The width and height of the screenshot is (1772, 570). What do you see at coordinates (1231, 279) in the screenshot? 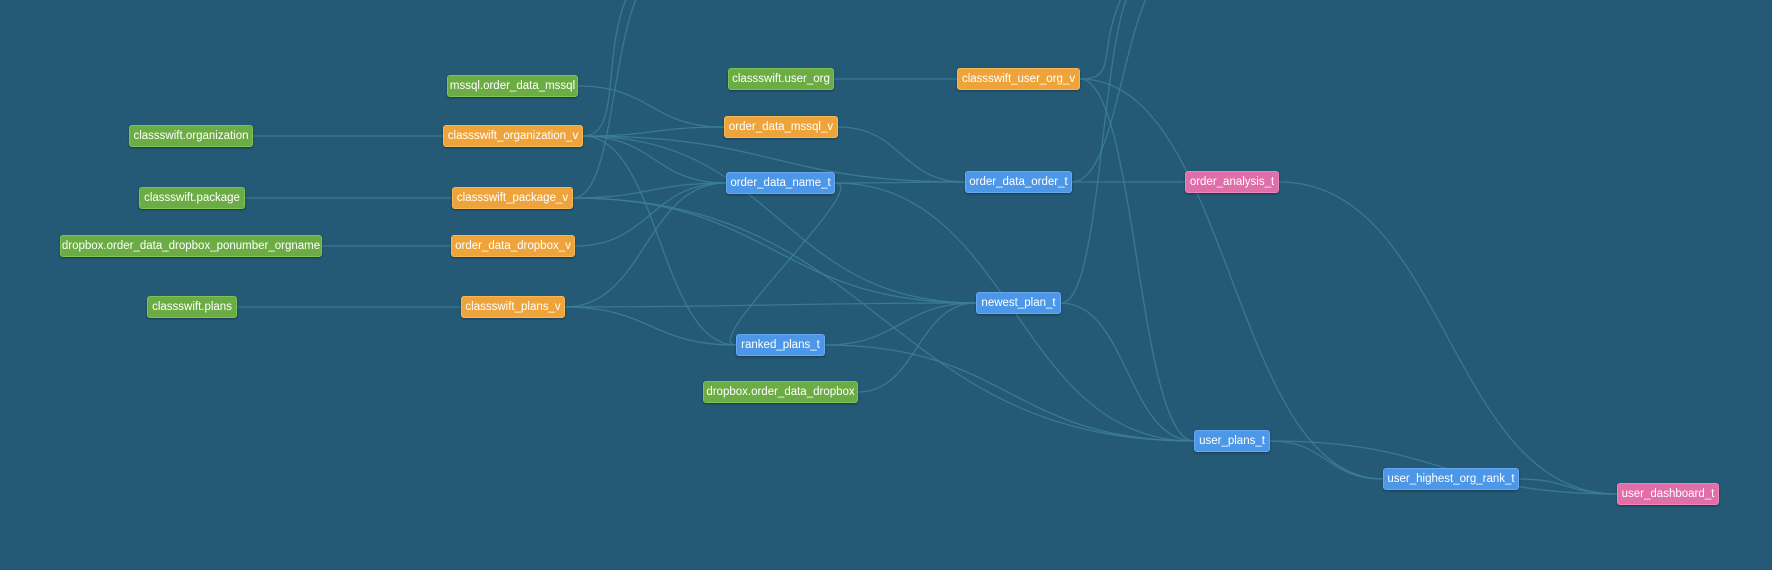
I see `edge-classswift_user_org_v-to-user_highest_org_rank_t` at bounding box center [1231, 279].